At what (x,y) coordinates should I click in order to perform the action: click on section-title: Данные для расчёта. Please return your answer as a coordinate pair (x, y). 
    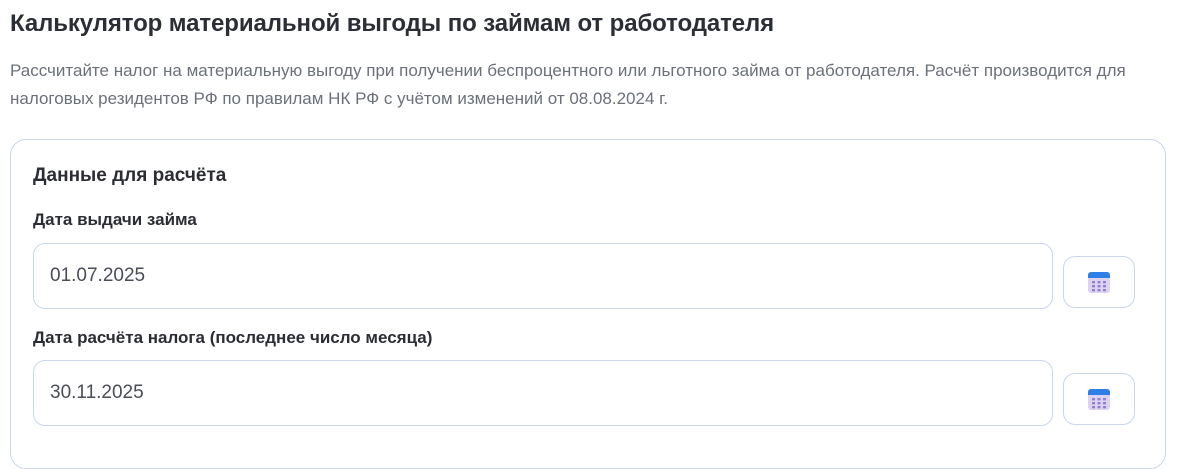
    Looking at the image, I should click on (130, 175).